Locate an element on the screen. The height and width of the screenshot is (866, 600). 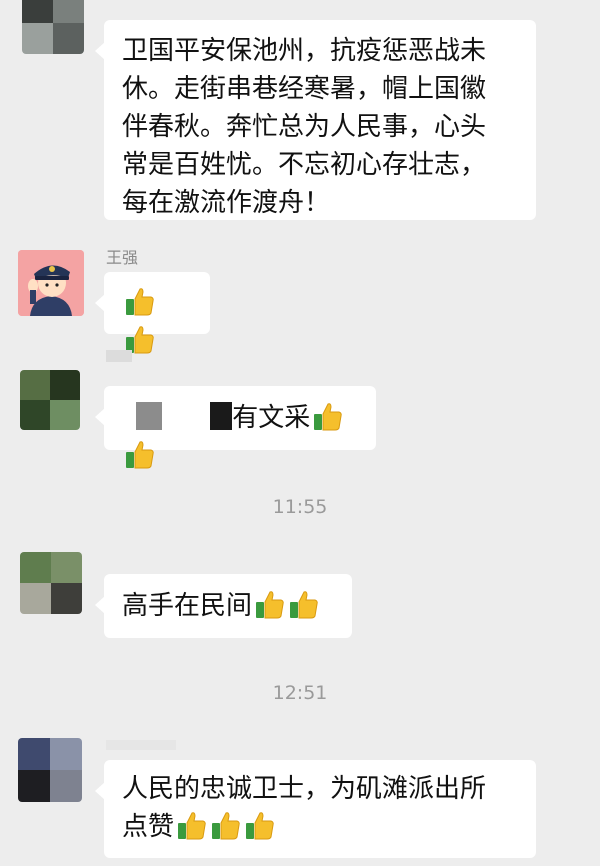
message-line: 休。走街串巷经寒暑，帽上国徽 is located at coordinates (304, 89).